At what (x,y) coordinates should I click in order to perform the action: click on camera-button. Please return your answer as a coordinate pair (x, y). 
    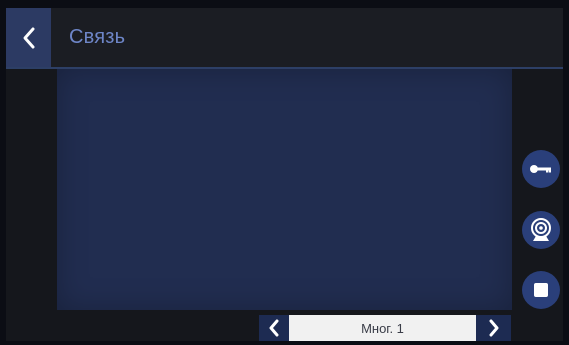
    Looking at the image, I should click on (541, 230).